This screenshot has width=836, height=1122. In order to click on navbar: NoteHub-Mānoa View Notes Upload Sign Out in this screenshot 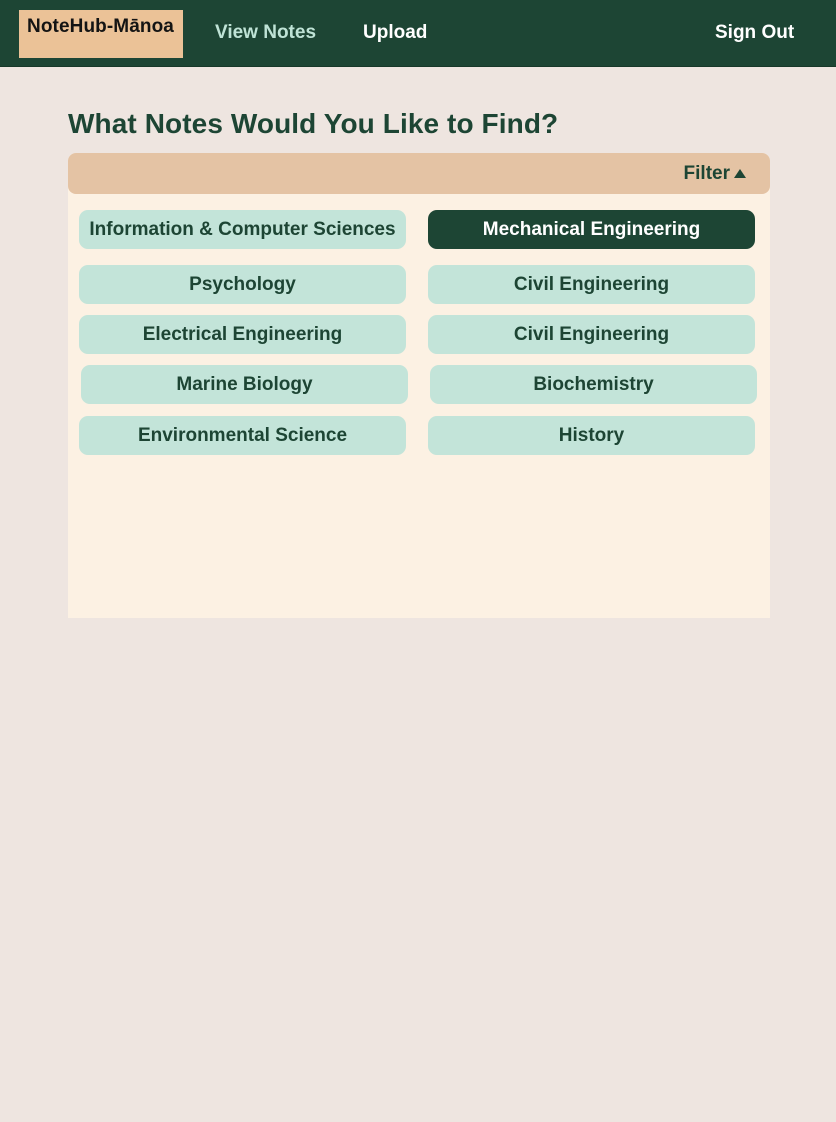, I will do `click(418, 33)`.